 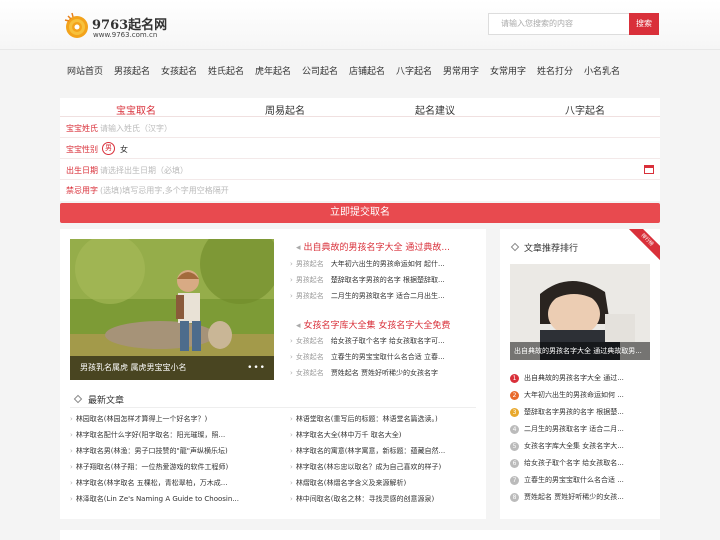 What do you see at coordinates (125, 35) in the screenshot?
I see `logo-url: www.9763.com.cn` at bounding box center [125, 35].